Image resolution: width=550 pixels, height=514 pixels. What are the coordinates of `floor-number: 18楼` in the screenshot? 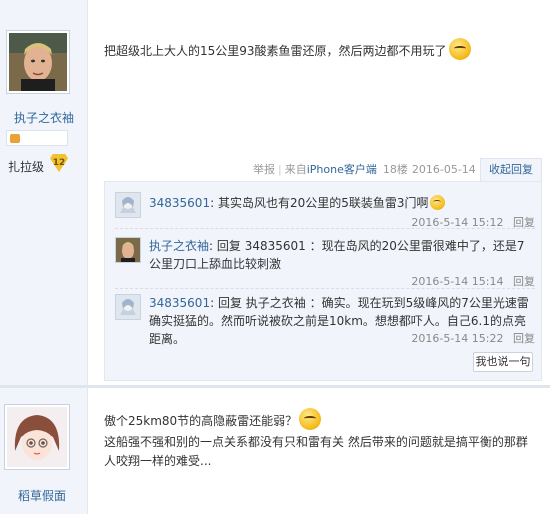 It's located at (395, 169).